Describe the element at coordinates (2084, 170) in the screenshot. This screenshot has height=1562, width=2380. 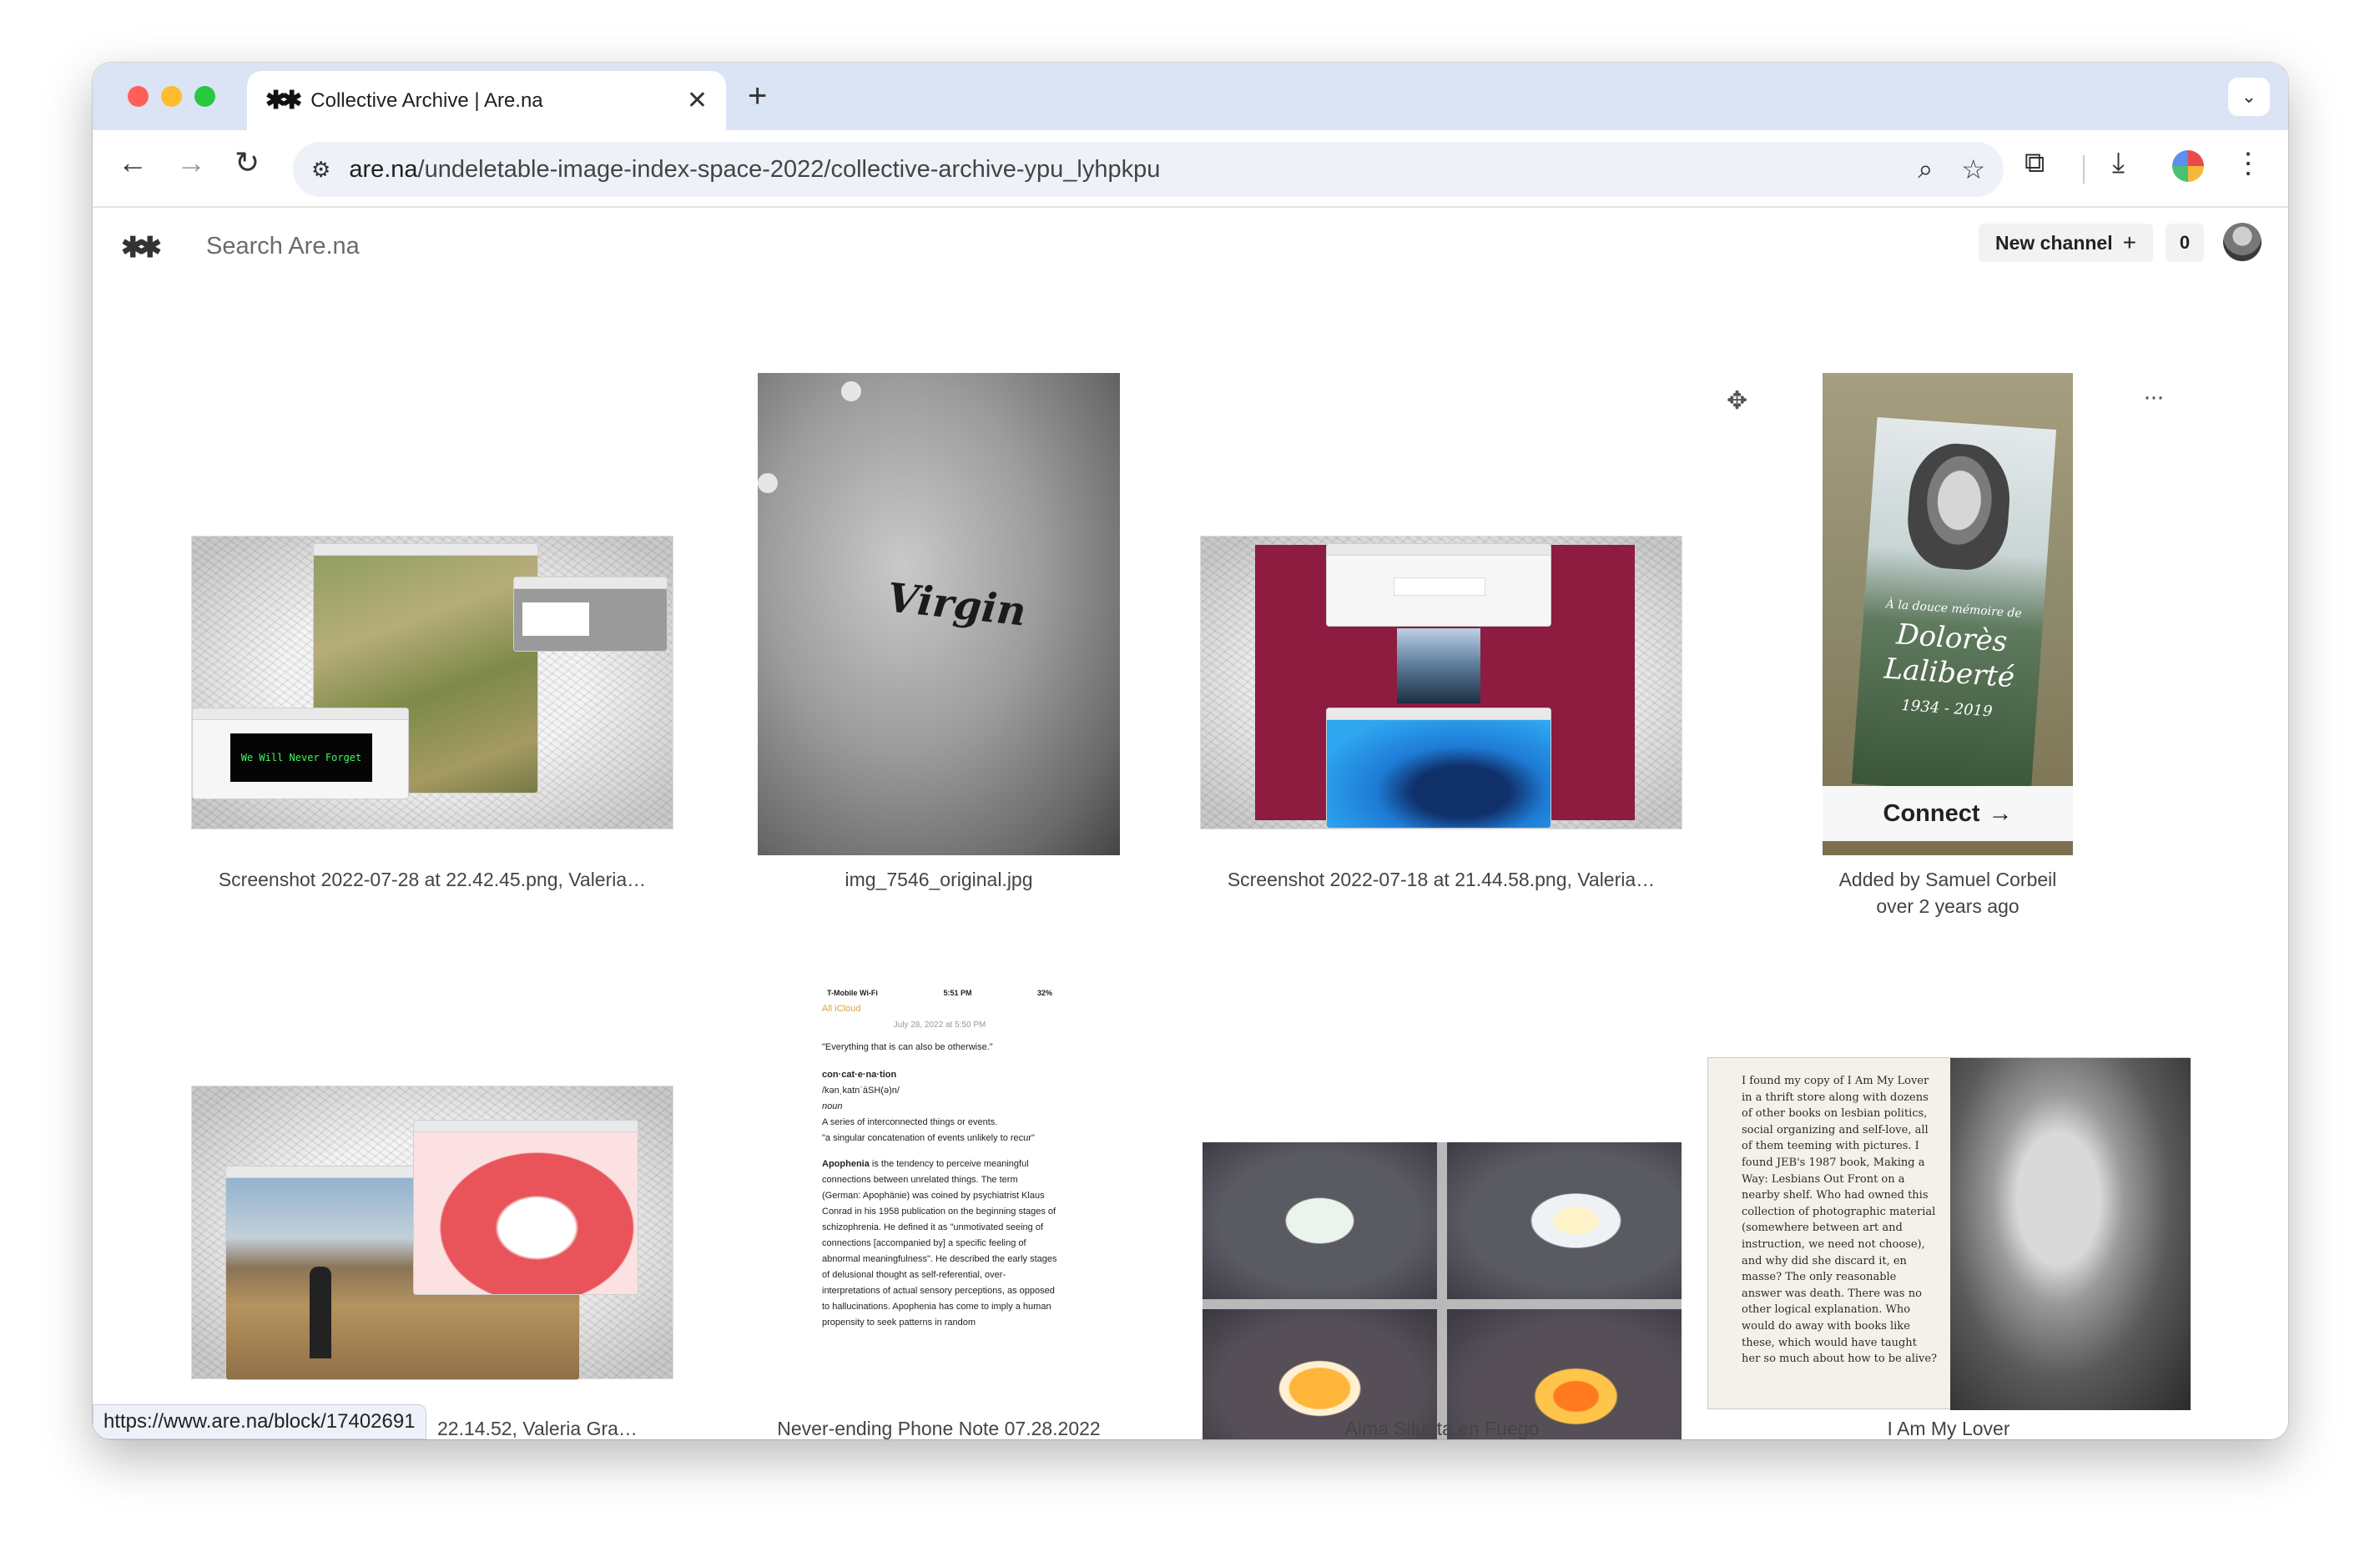
I see `toolbar-divider` at that location.